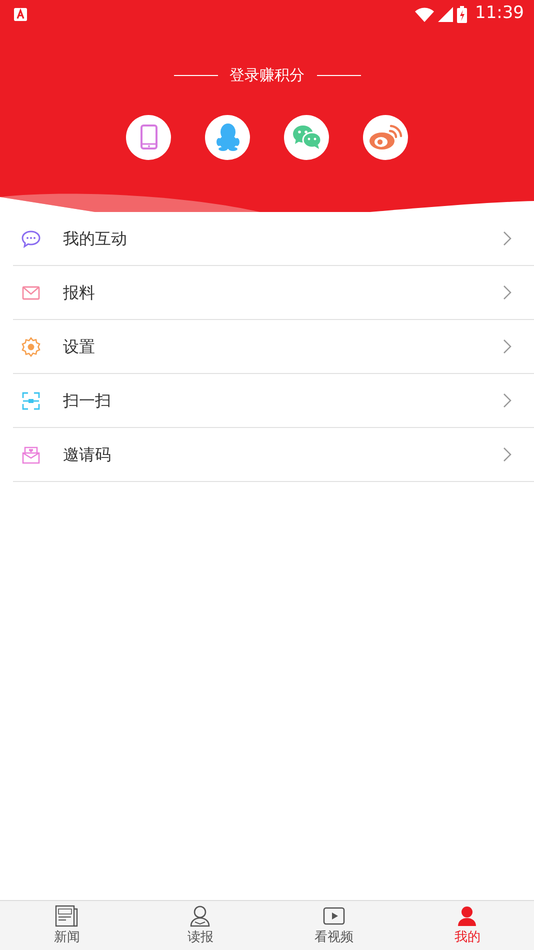 The image size is (534, 950). What do you see at coordinates (31, 455) in the screenshot?
I see `invitation-icon` at bounding box center [31, 455].